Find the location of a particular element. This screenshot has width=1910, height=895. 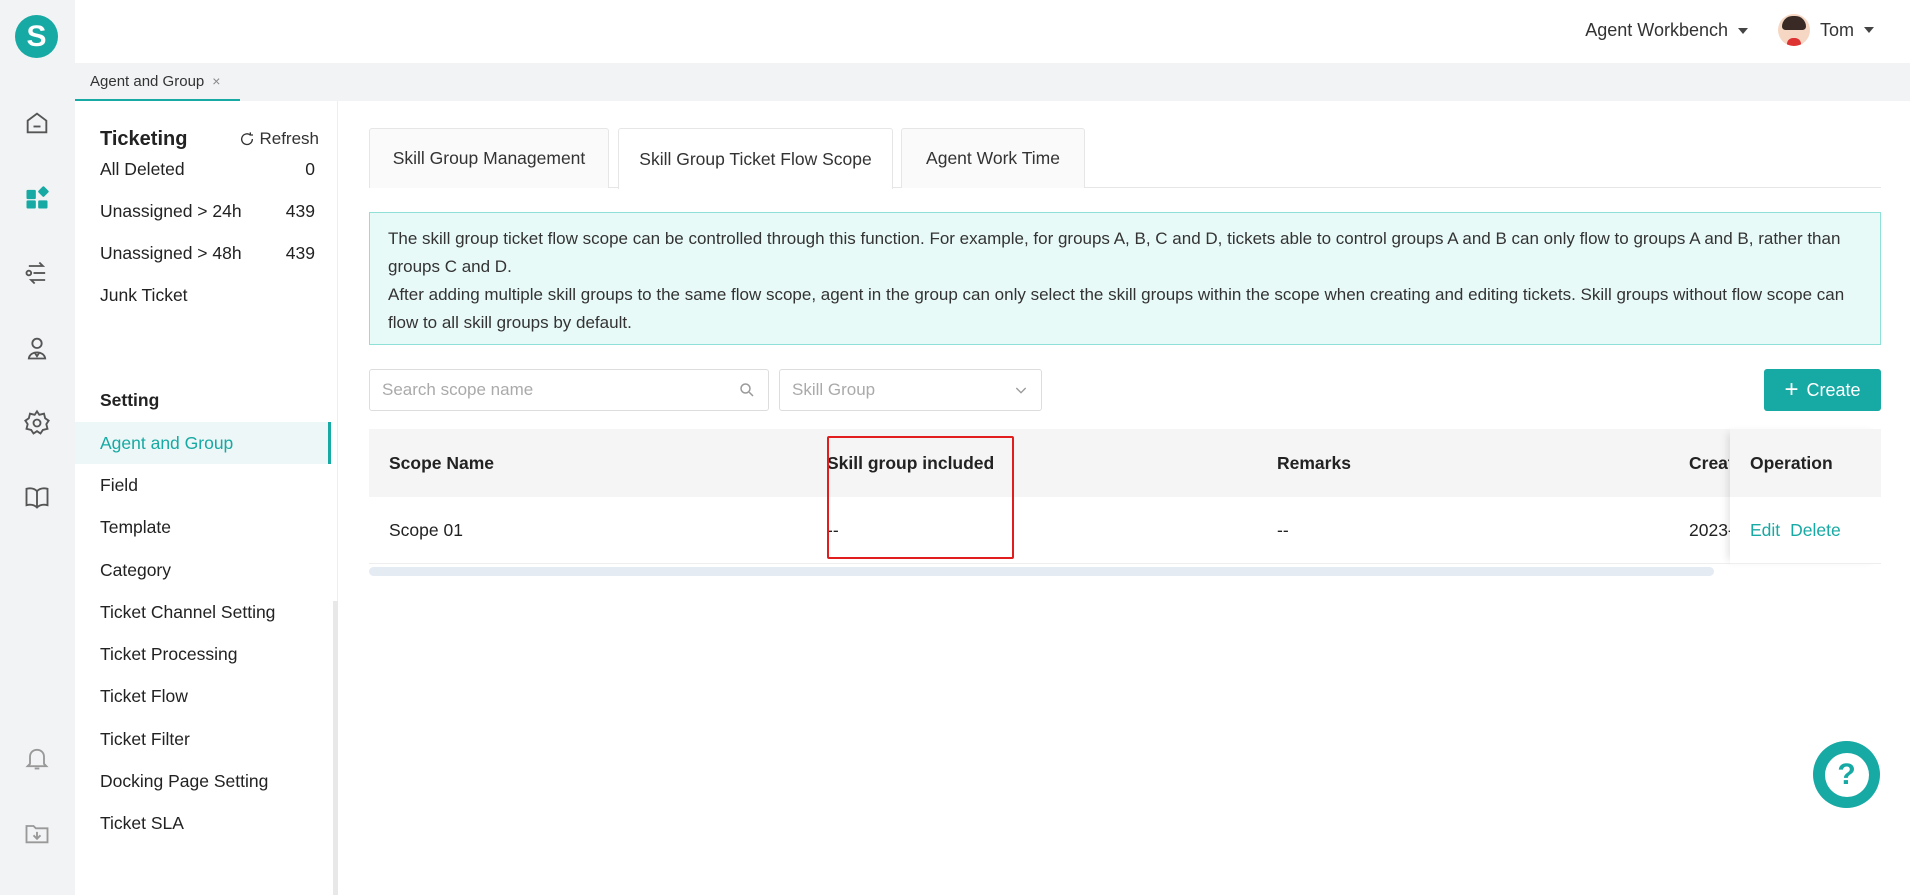

agent-icon is located at coordinates (37, 348).